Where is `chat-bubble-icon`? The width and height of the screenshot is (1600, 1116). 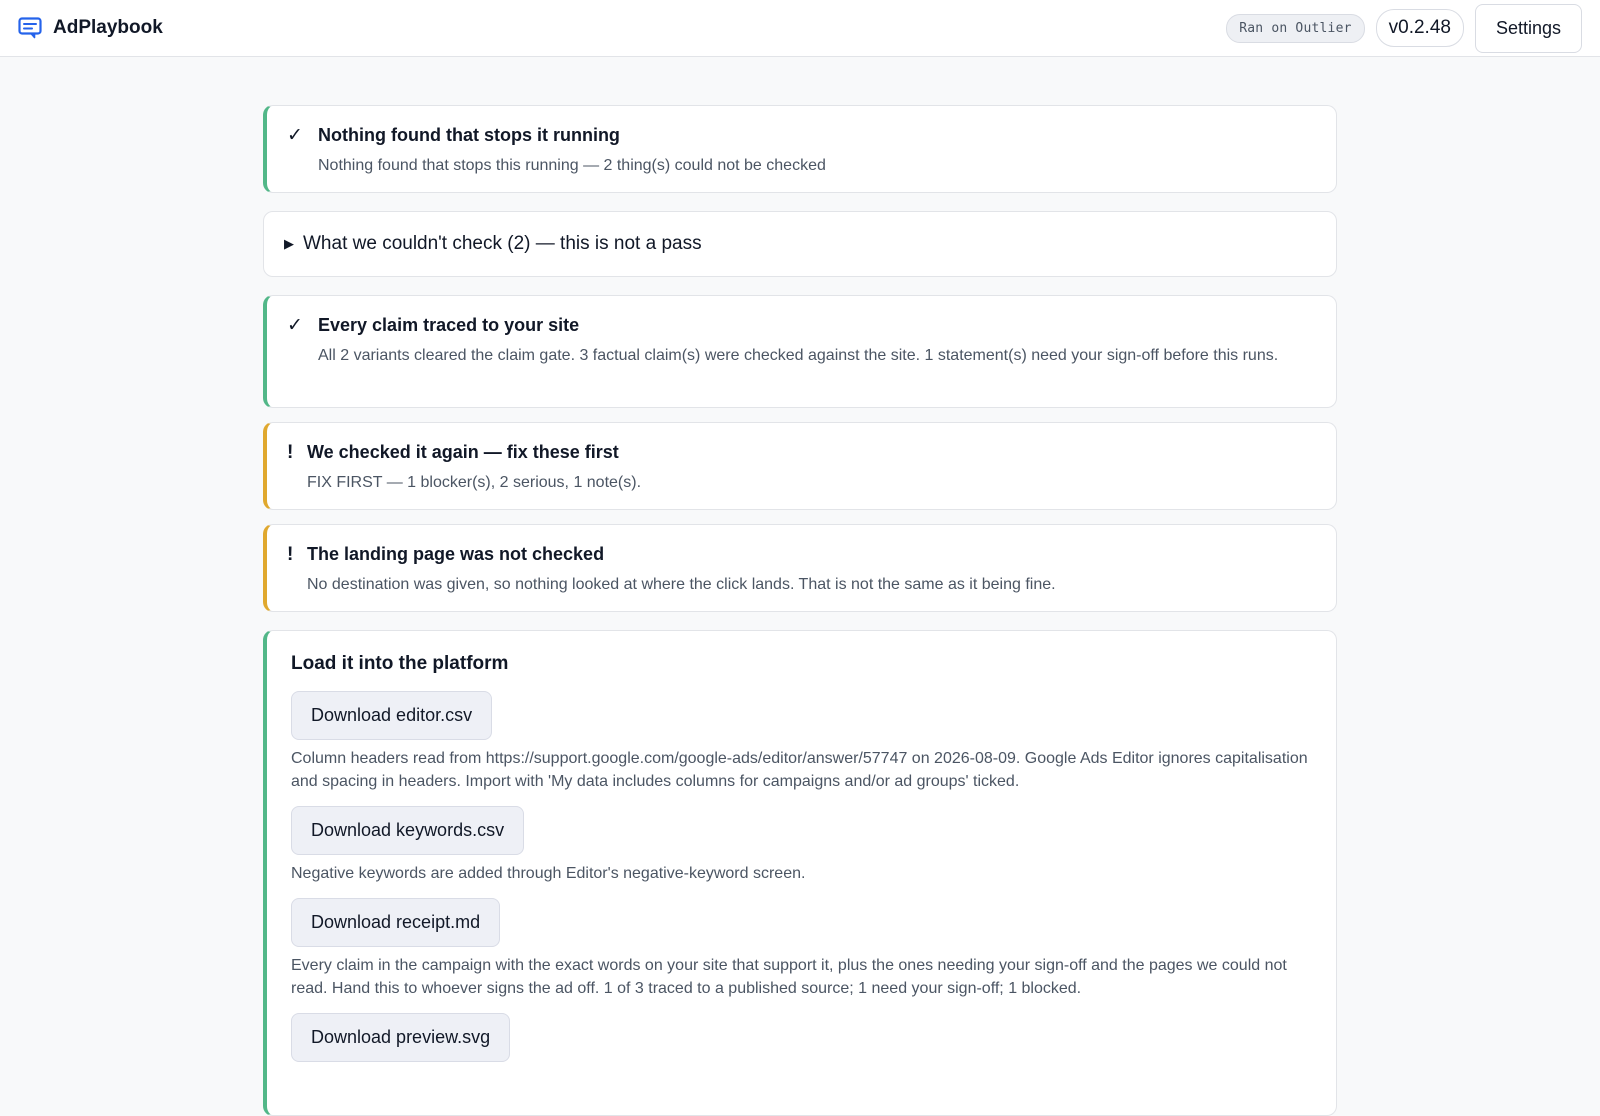
chat-bubble-icon is located at coordinates (30, 28).